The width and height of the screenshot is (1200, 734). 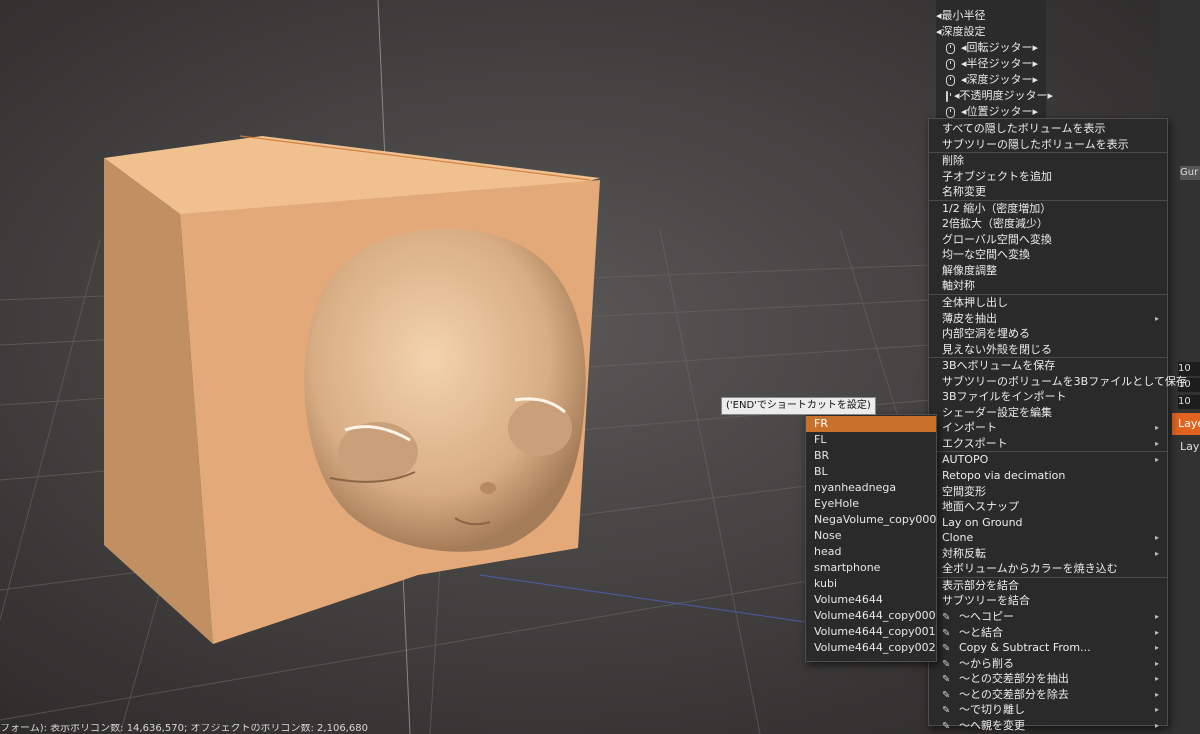 I want to click on head-sculpt, so click(x=445, y=390).